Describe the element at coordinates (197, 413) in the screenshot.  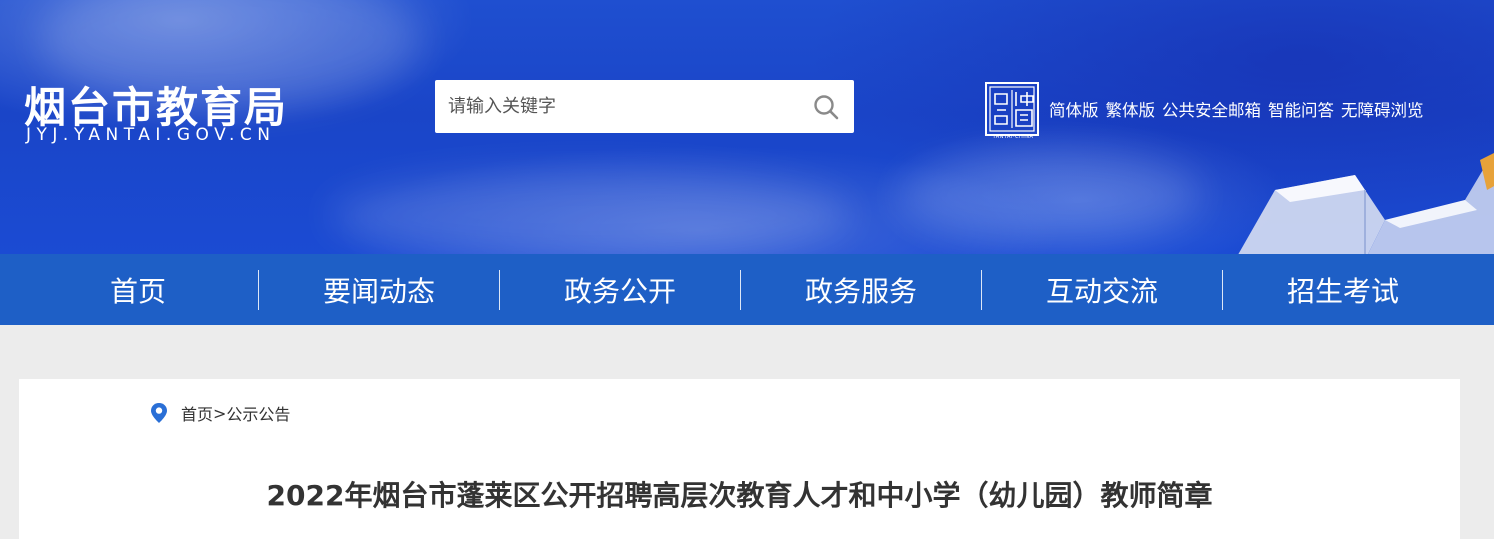
I see `breadcrumb-home: 首页` at that location.